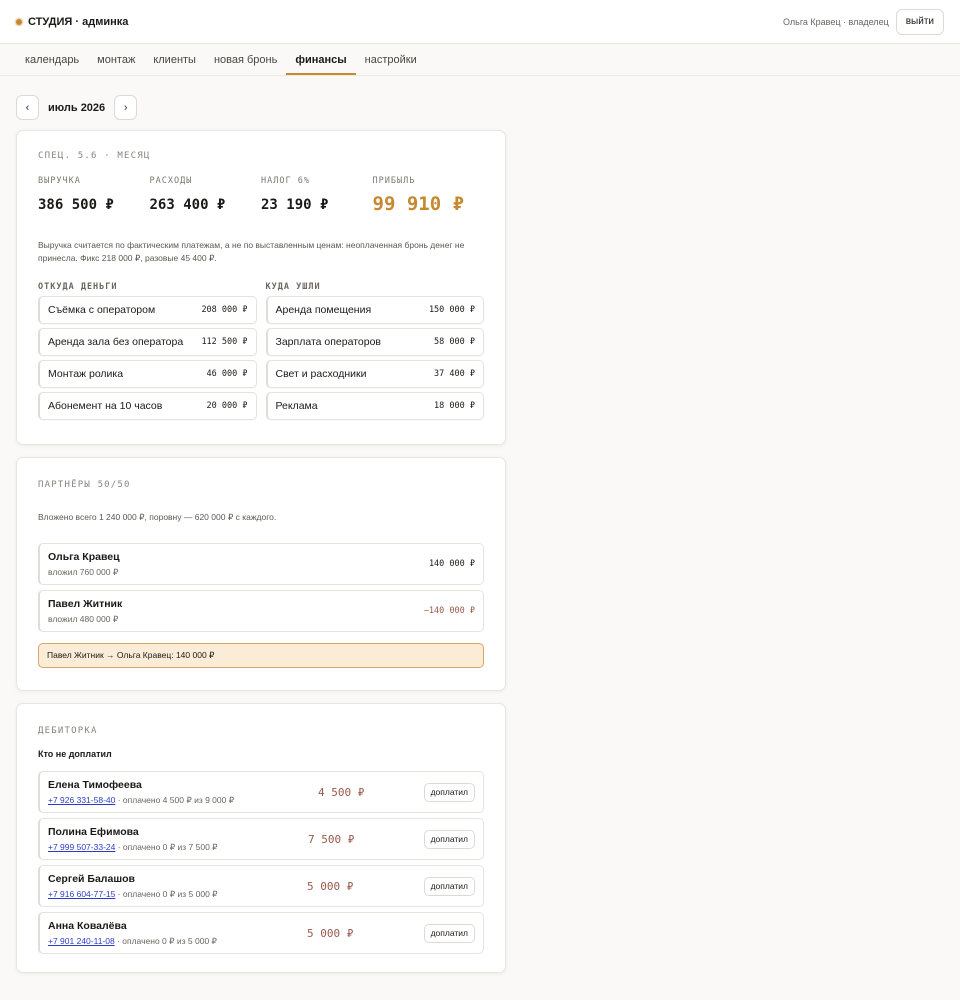 The height and width of the screenshot is (1000, 960). I want to click on next-month-button: ›, so click(126, 107).